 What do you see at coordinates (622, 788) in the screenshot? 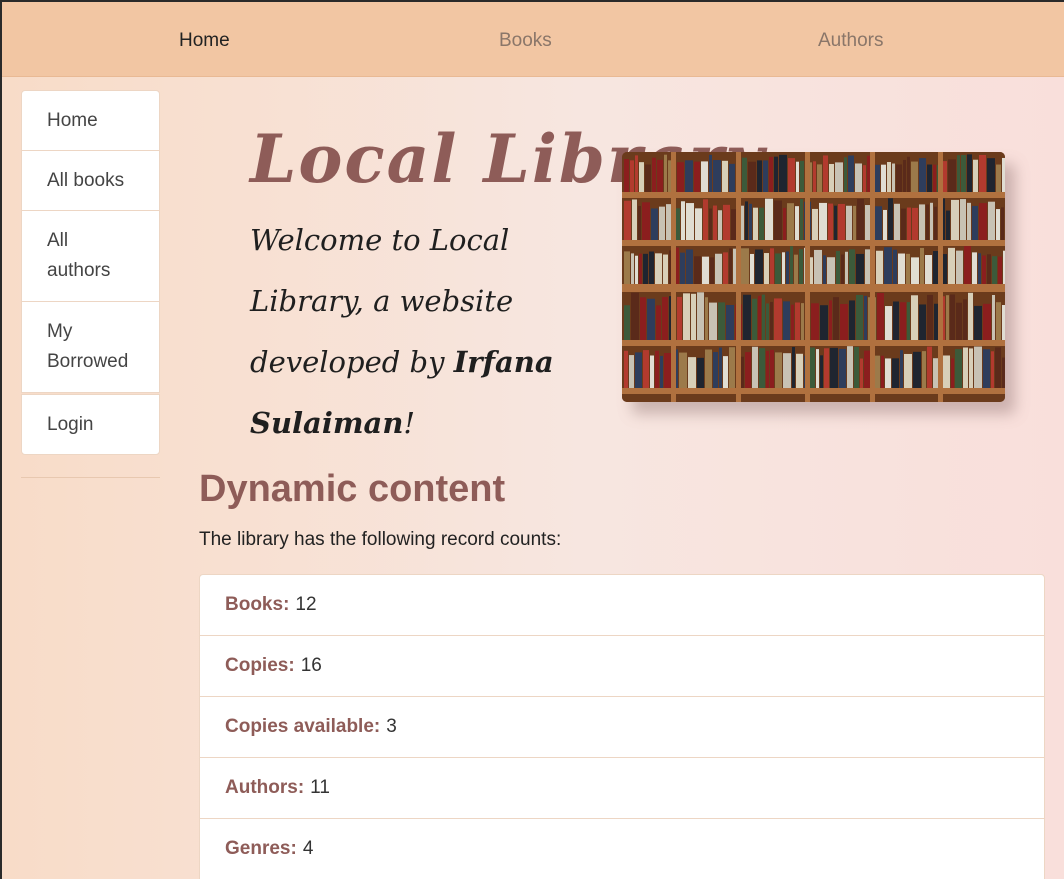
I see `list-item: Authors: 11` at bounding box center [622, 788].